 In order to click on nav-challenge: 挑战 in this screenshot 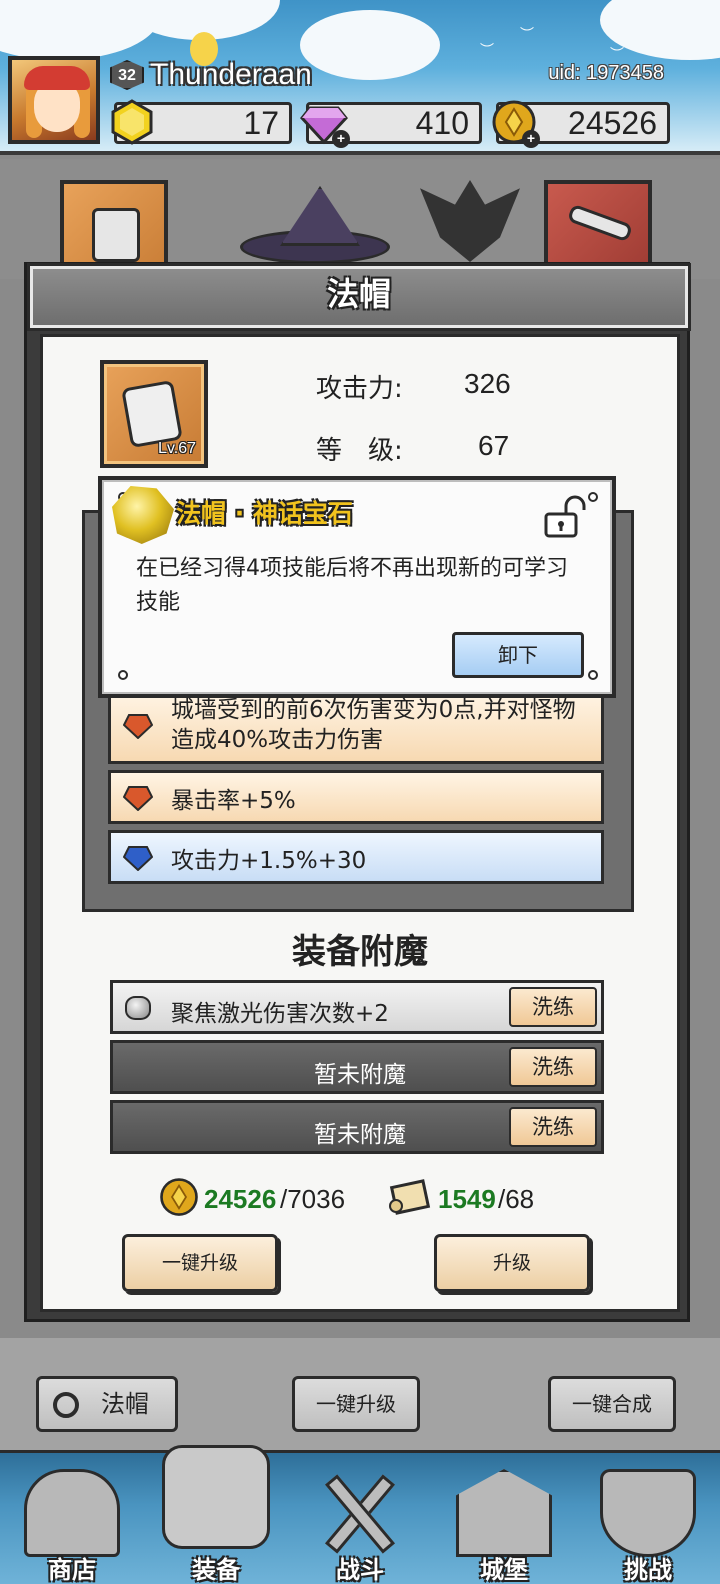, I will do `click(648, 1518)`.